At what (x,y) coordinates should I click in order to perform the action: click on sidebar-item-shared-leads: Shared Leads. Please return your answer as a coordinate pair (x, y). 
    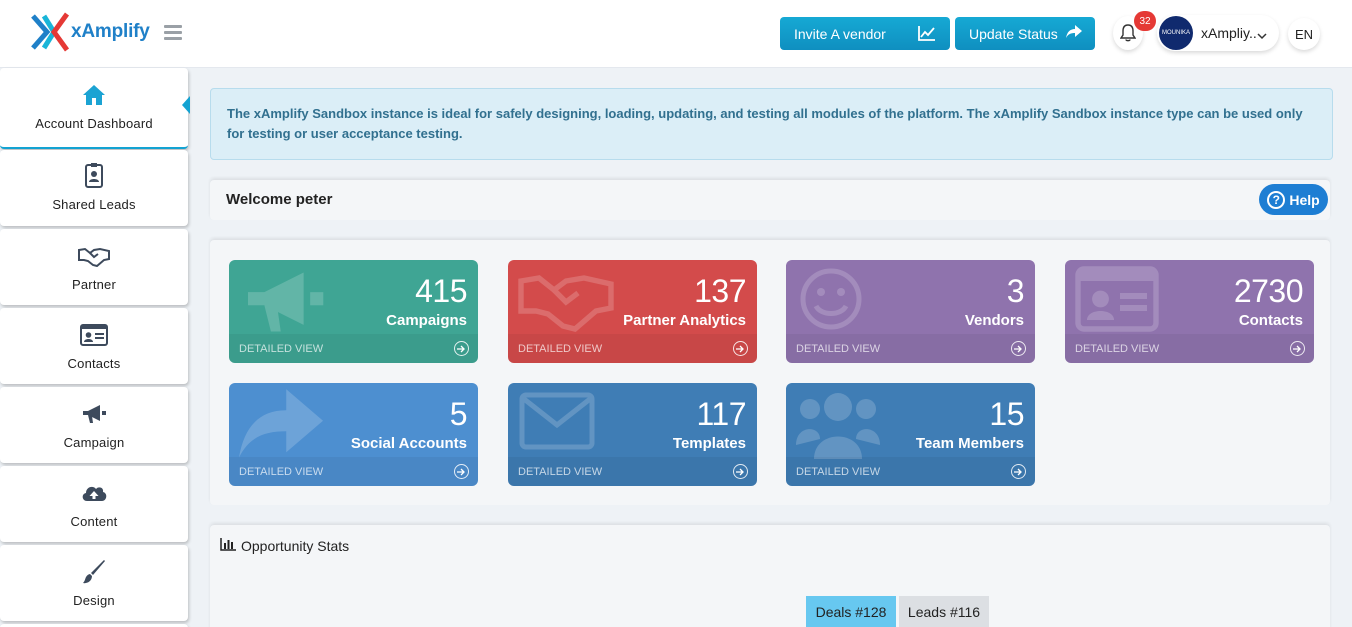
    Looking at the image, I should click on (94, 188).